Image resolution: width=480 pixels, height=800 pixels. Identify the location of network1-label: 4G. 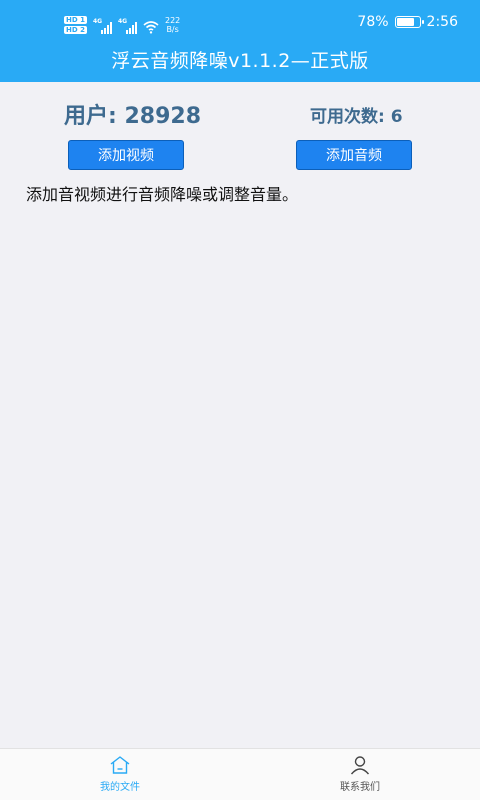
(97, 21).